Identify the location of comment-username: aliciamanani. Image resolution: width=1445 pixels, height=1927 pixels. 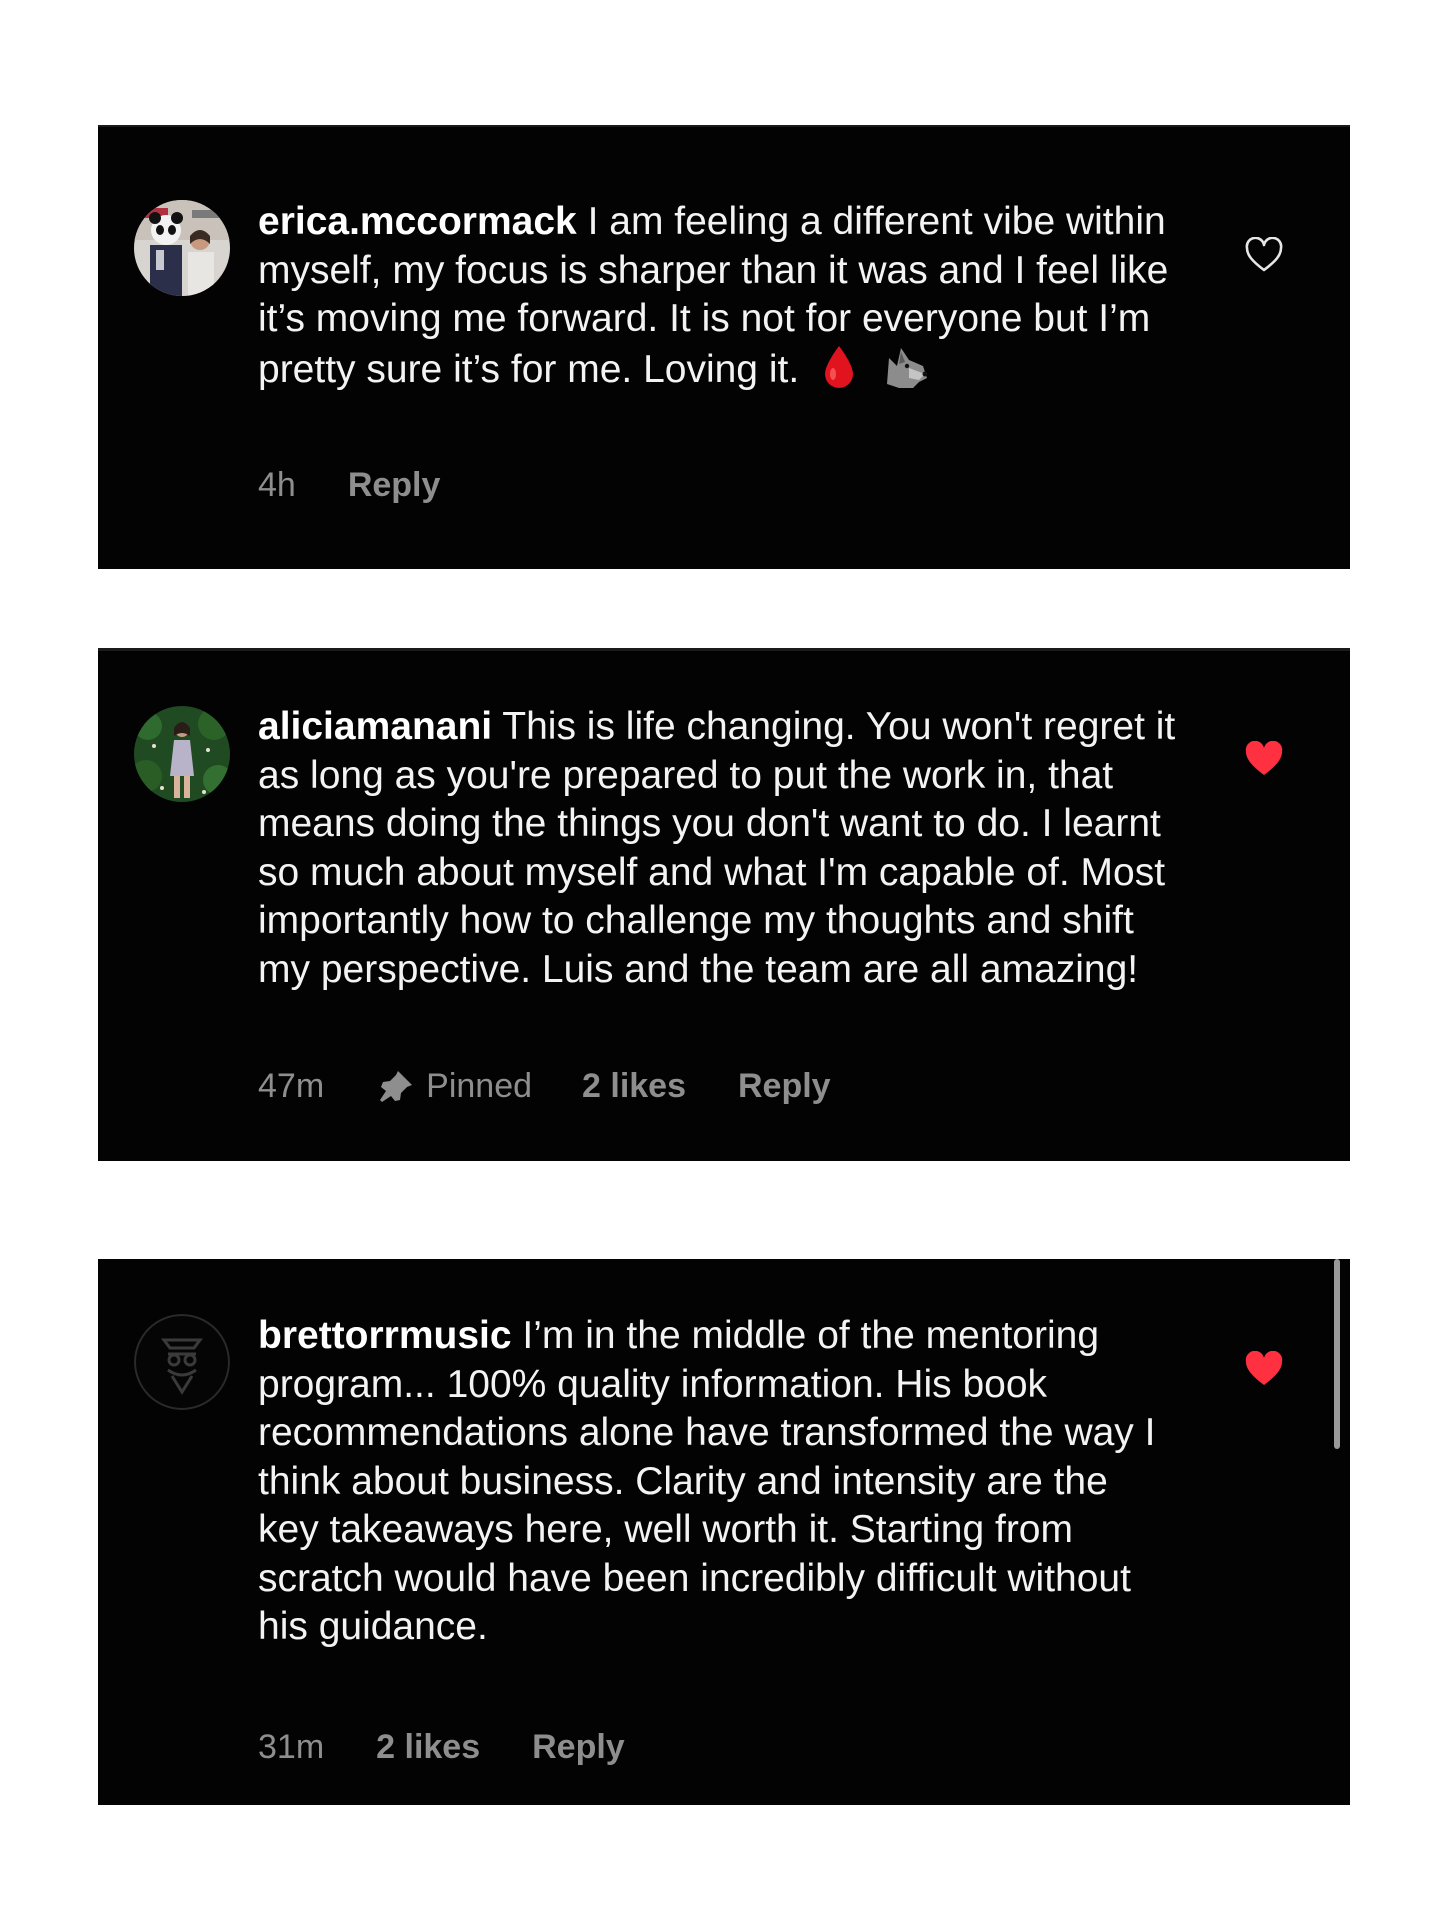
(375, 726).